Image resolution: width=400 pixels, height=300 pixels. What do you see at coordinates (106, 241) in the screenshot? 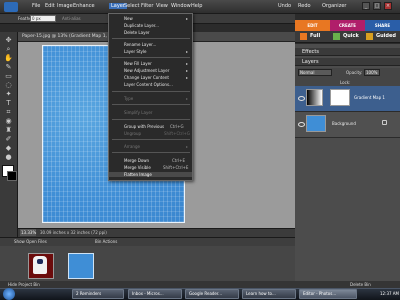
I see `bin-actions-menu: Bin Actions` at bounding box center [106, 241].